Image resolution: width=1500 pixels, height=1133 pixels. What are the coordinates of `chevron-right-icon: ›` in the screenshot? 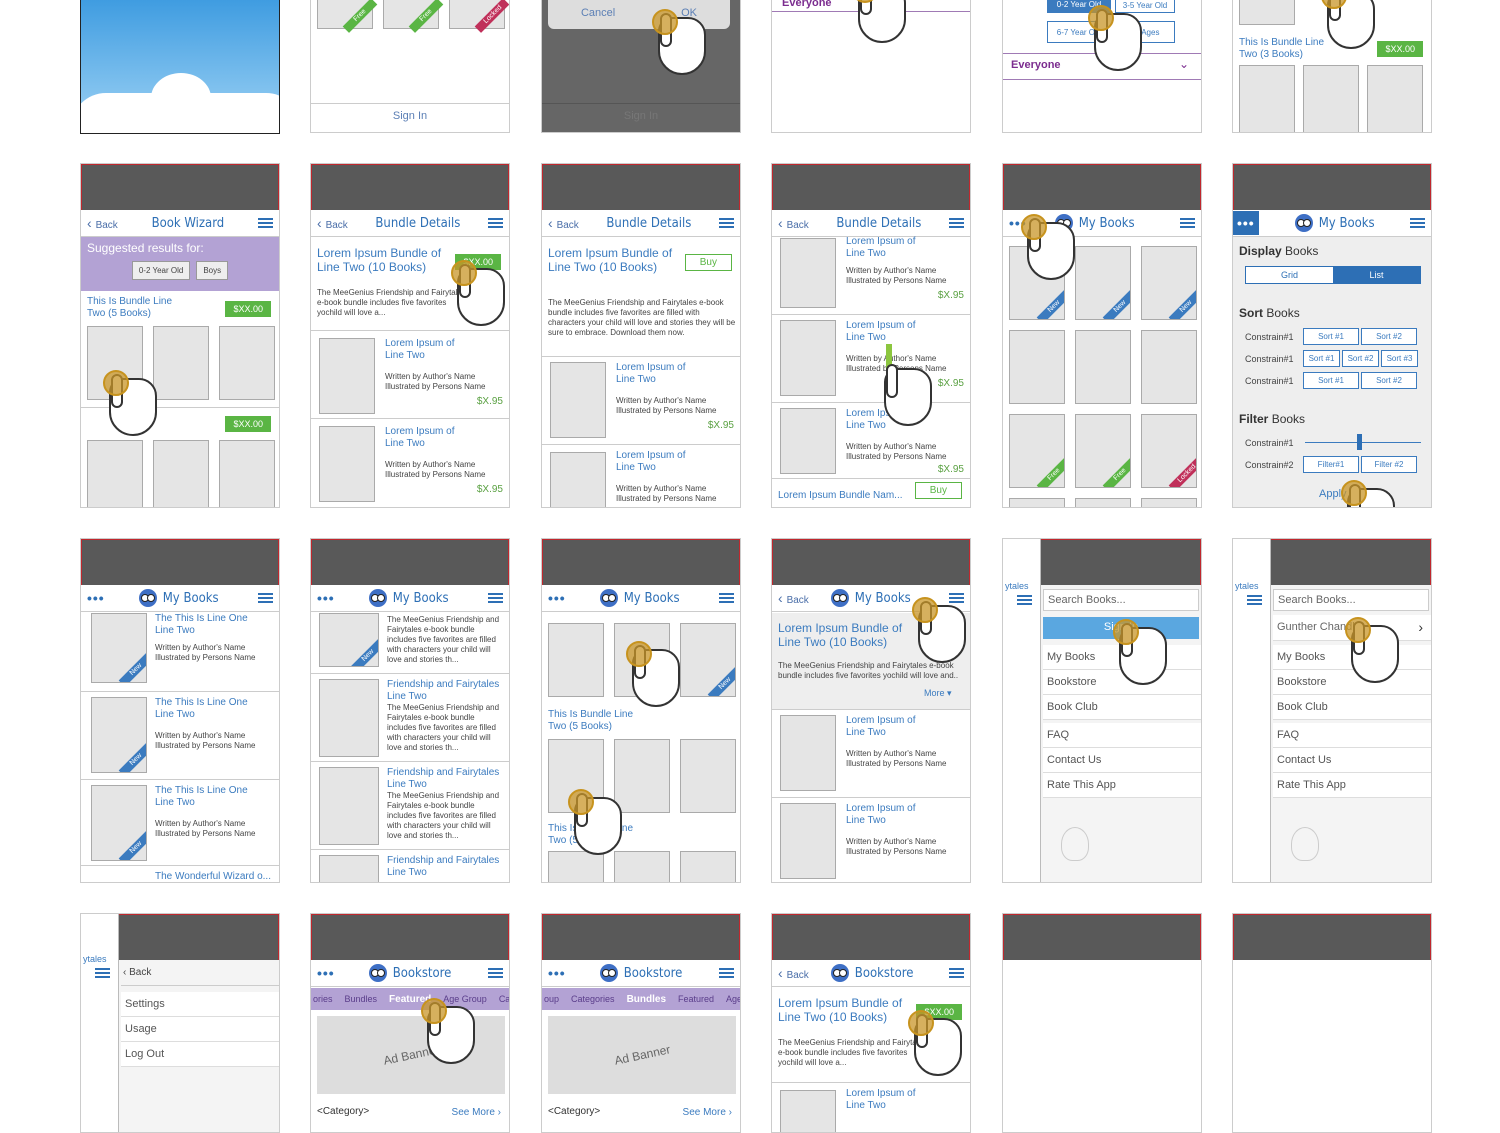 It's located at (1420, 627).